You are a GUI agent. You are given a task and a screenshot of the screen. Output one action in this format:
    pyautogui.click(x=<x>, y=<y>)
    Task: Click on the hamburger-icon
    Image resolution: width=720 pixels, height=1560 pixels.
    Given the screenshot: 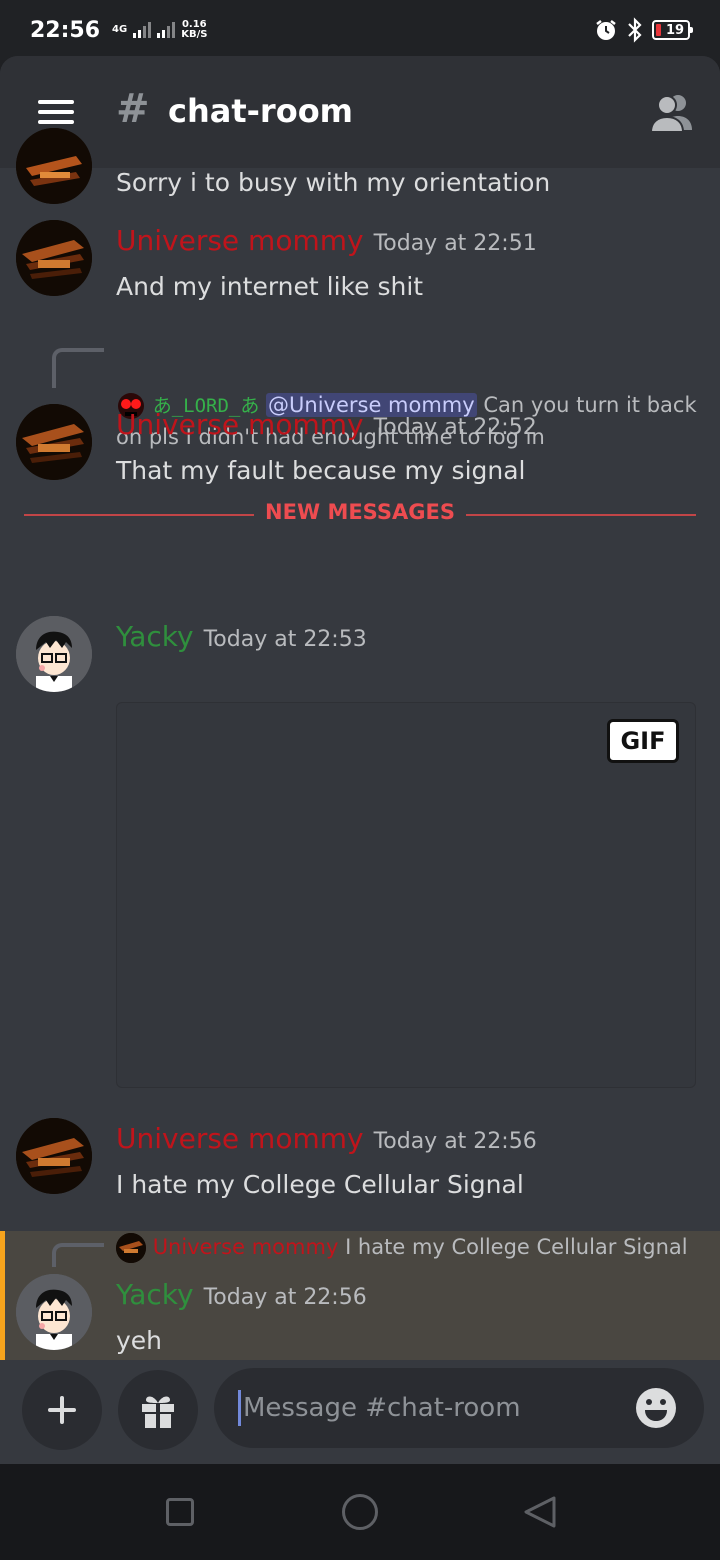 What is the action you would take?
    pyautogui.click(x=56, y=112)
    